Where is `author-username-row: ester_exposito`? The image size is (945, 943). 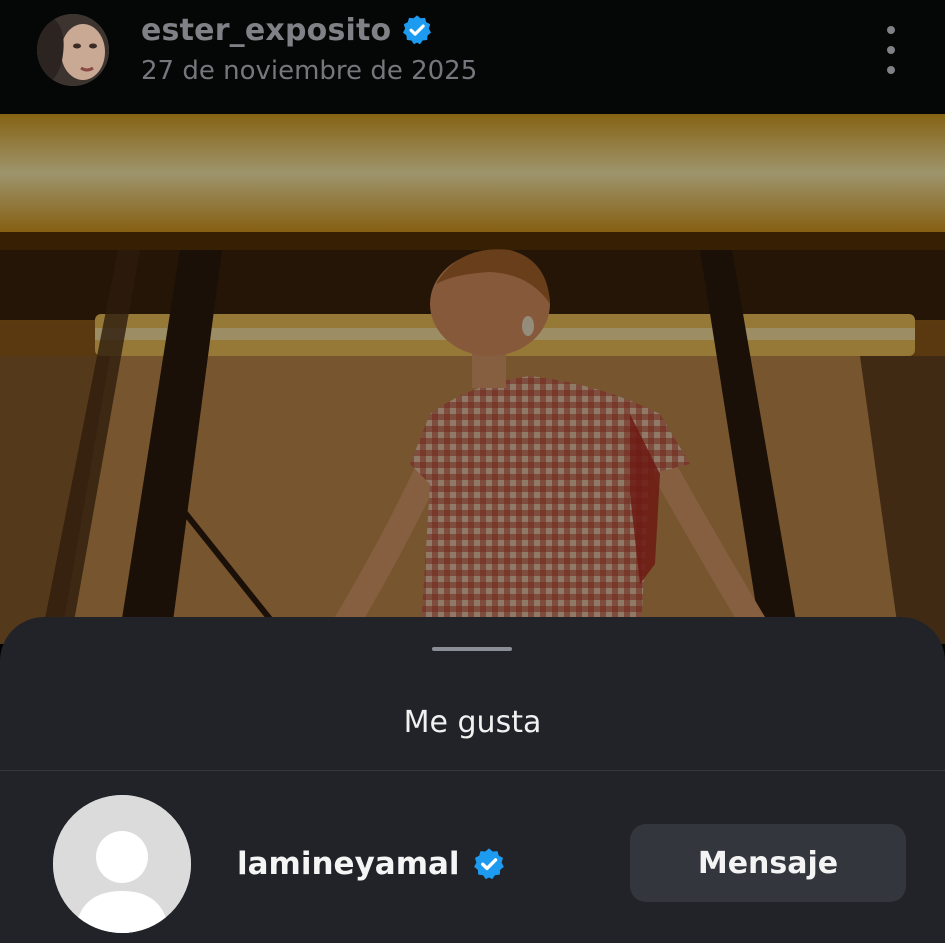 author-username-row: ester_exposito is located at coordinates (287, 30).